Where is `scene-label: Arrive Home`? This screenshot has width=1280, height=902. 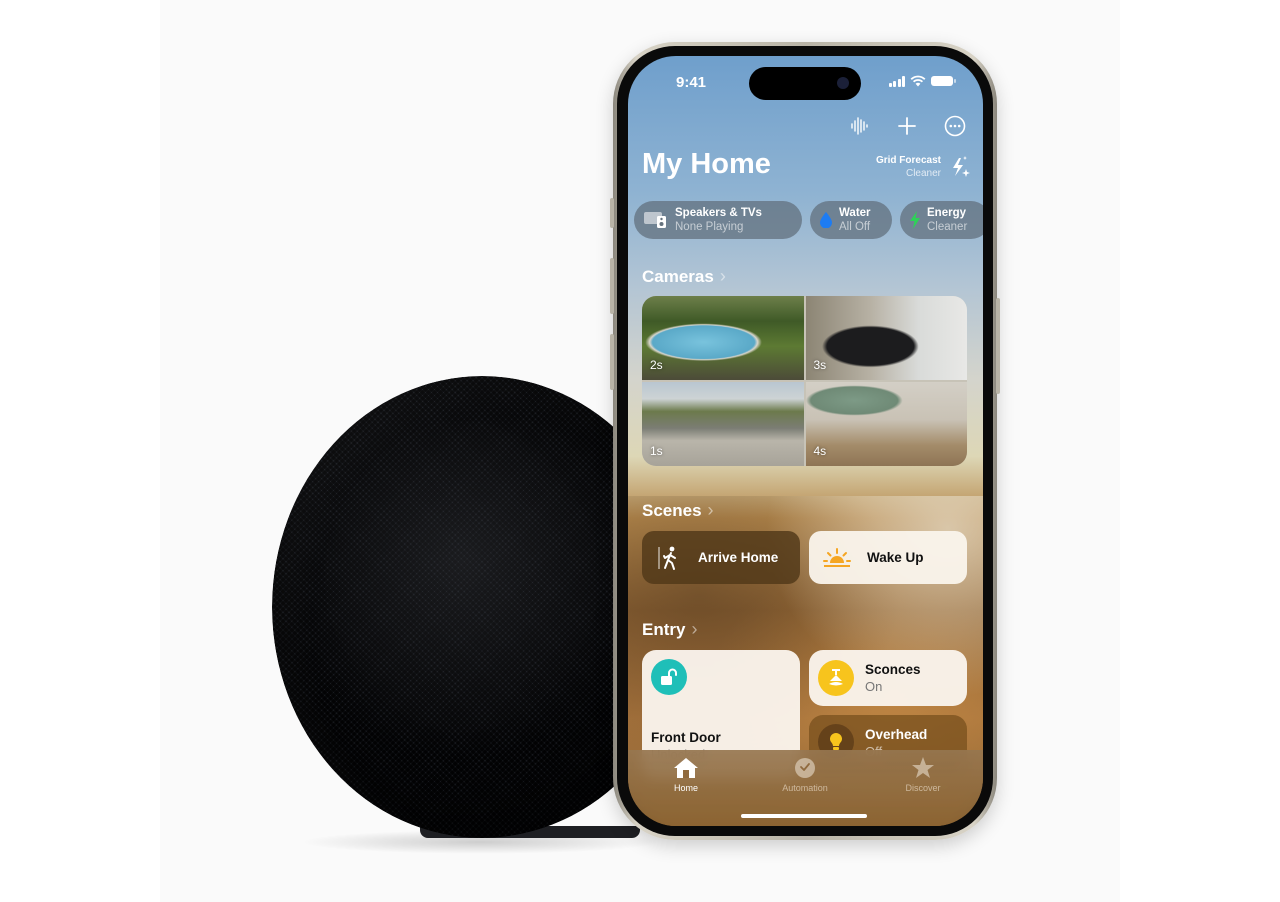 scene-label: Arrive Home is located at coordinates (738, 557).